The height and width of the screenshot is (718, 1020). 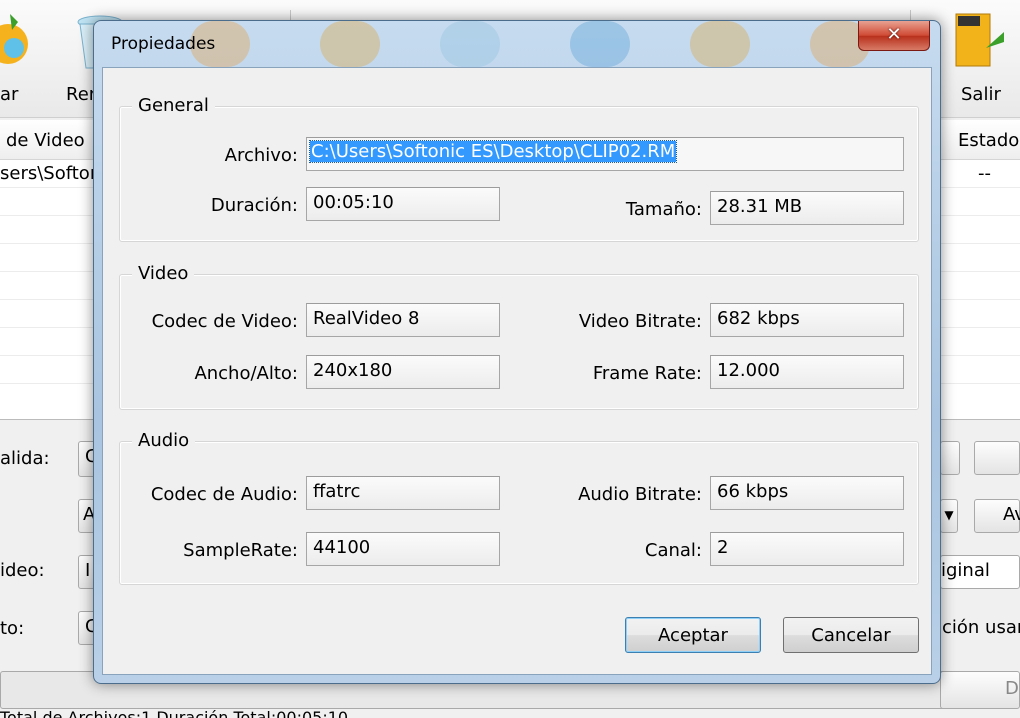 What do you see at coordinates (647, 373) in the screenshot?
I see `frame-rate-label: Frame Rate:` at bounding box center [647, 373].